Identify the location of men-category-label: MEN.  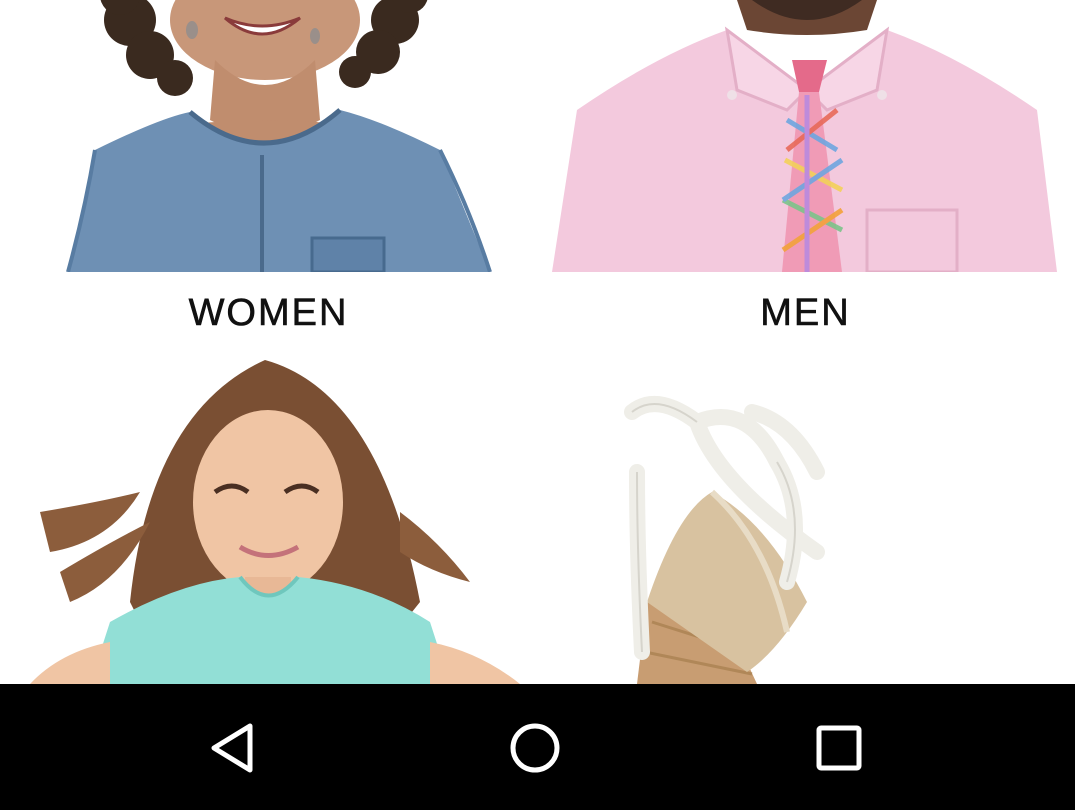
(805, 313).